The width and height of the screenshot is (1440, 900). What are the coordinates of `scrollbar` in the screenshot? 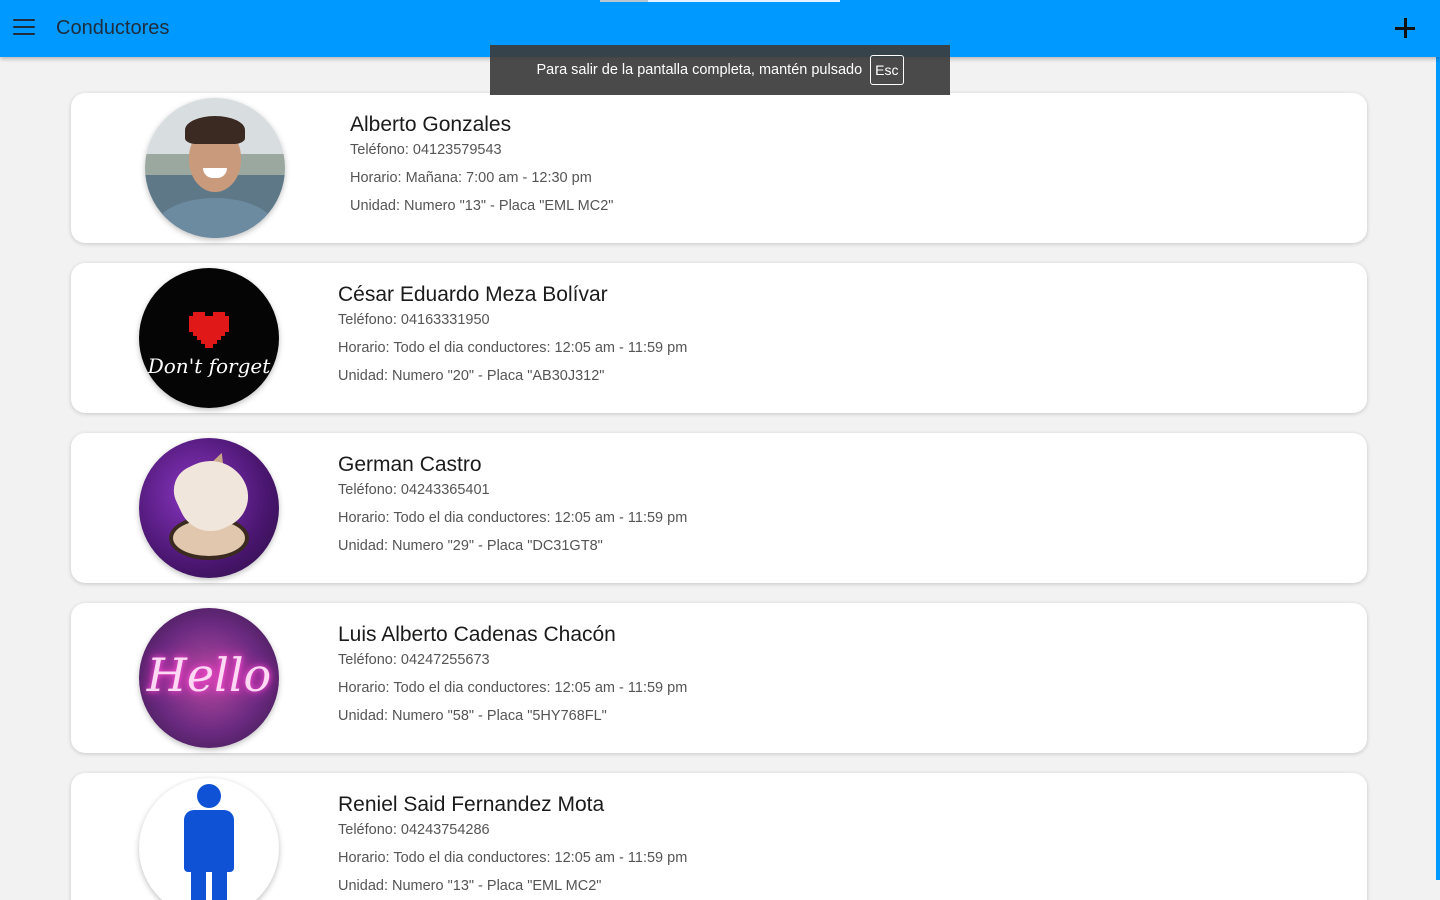 It's located at (1438, 468).